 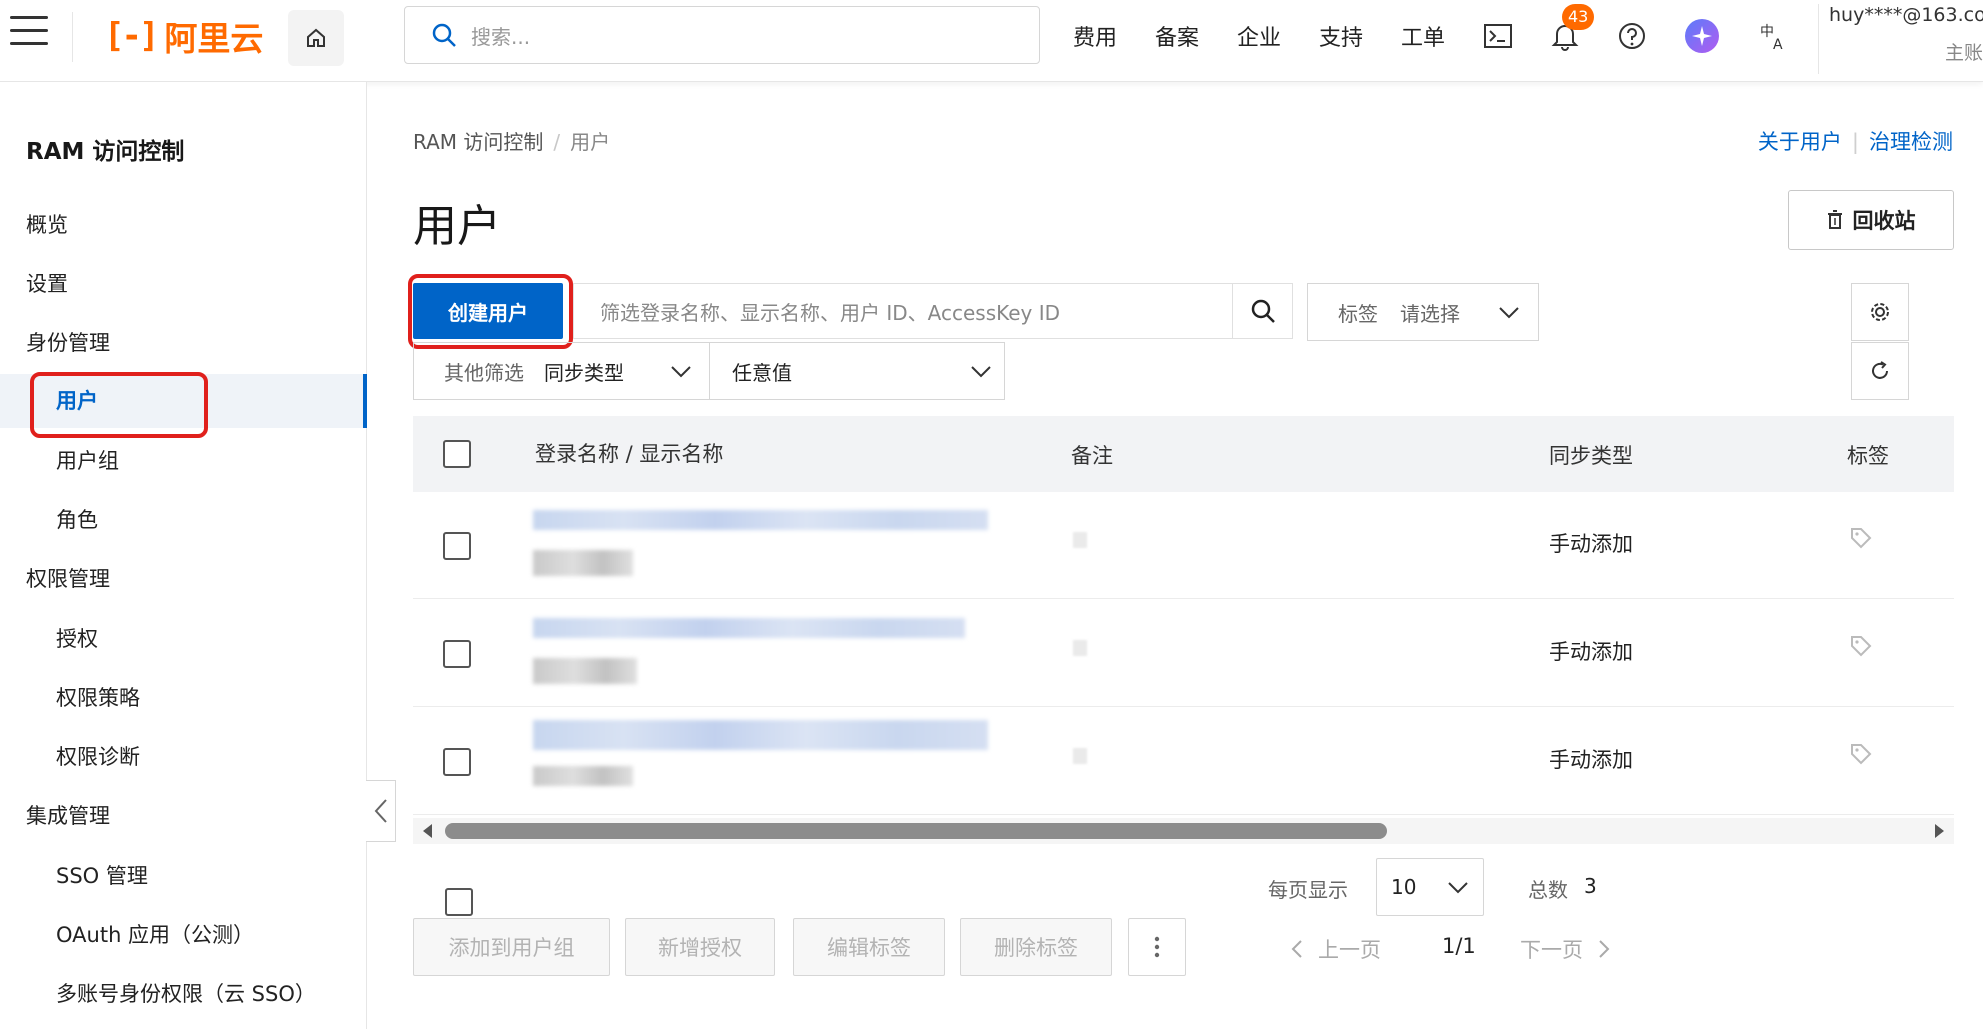 What do you see at coordinates (916, 831) in the screenshot?
I see `scrollbar-thumb` at bounding box center [916, 831].